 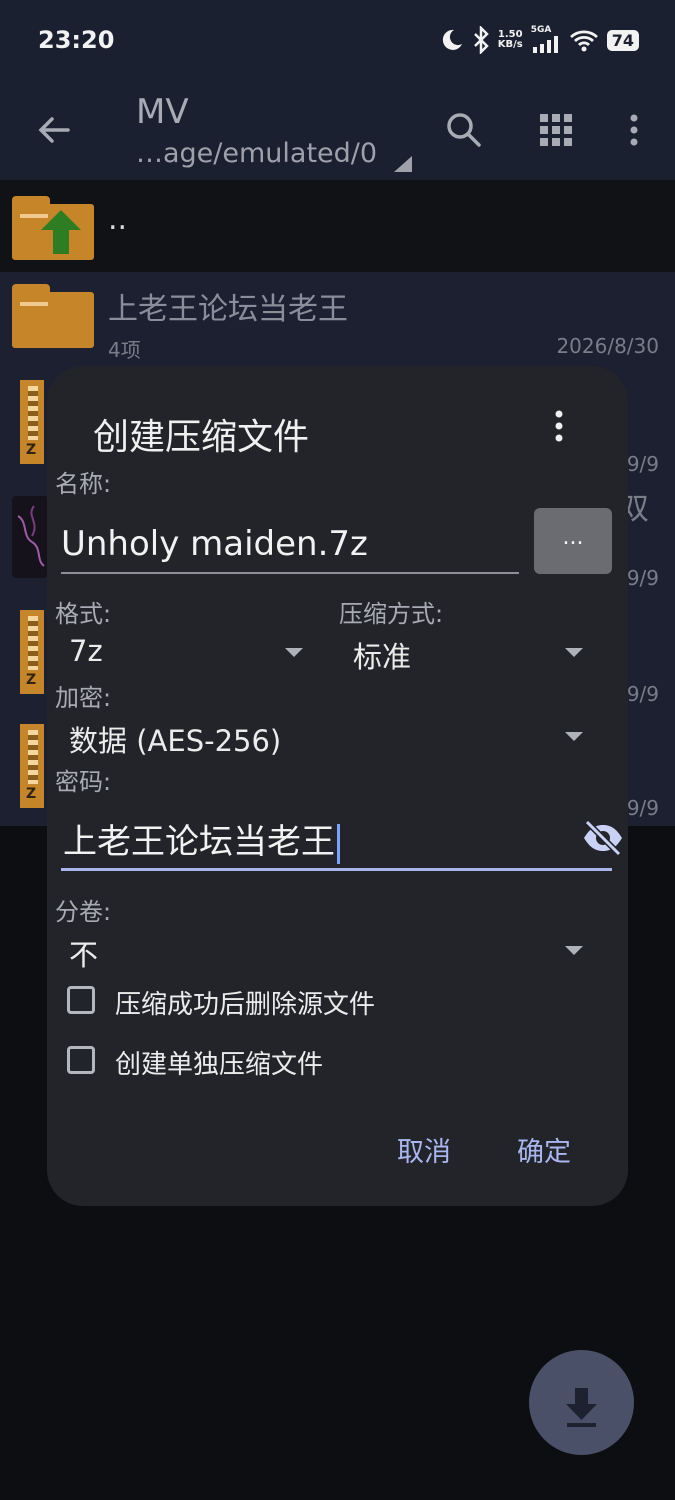 What do you see at coordinates (510, 44) in the screenshot?
I see `net-speed-unit: KB/s` at bounding box center [510, 44].